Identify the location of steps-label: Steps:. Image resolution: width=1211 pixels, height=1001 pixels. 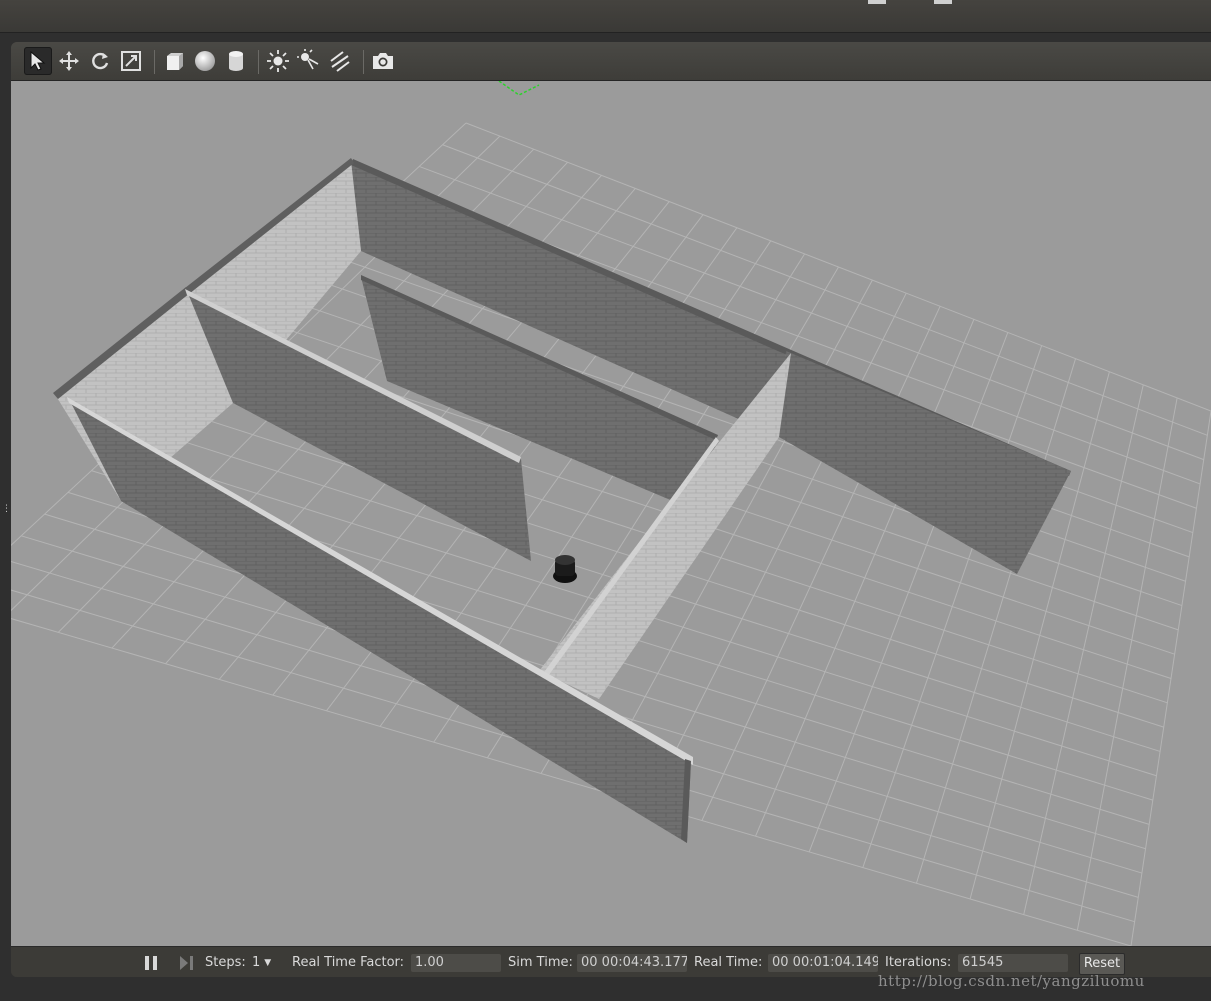
(225, 962).